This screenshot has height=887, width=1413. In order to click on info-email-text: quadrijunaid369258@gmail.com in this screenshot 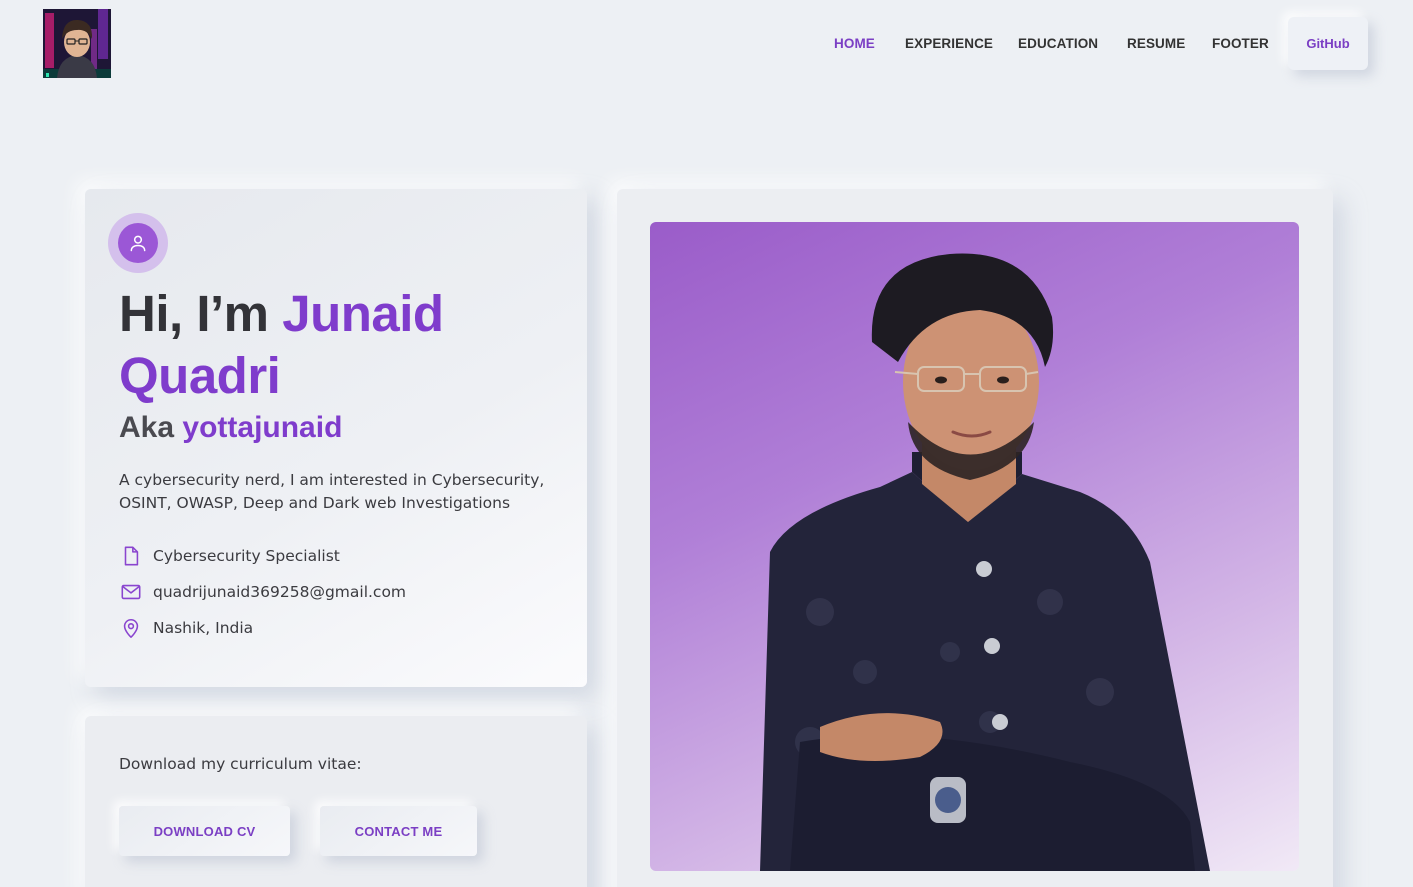, I will do `click(279, 592)`.